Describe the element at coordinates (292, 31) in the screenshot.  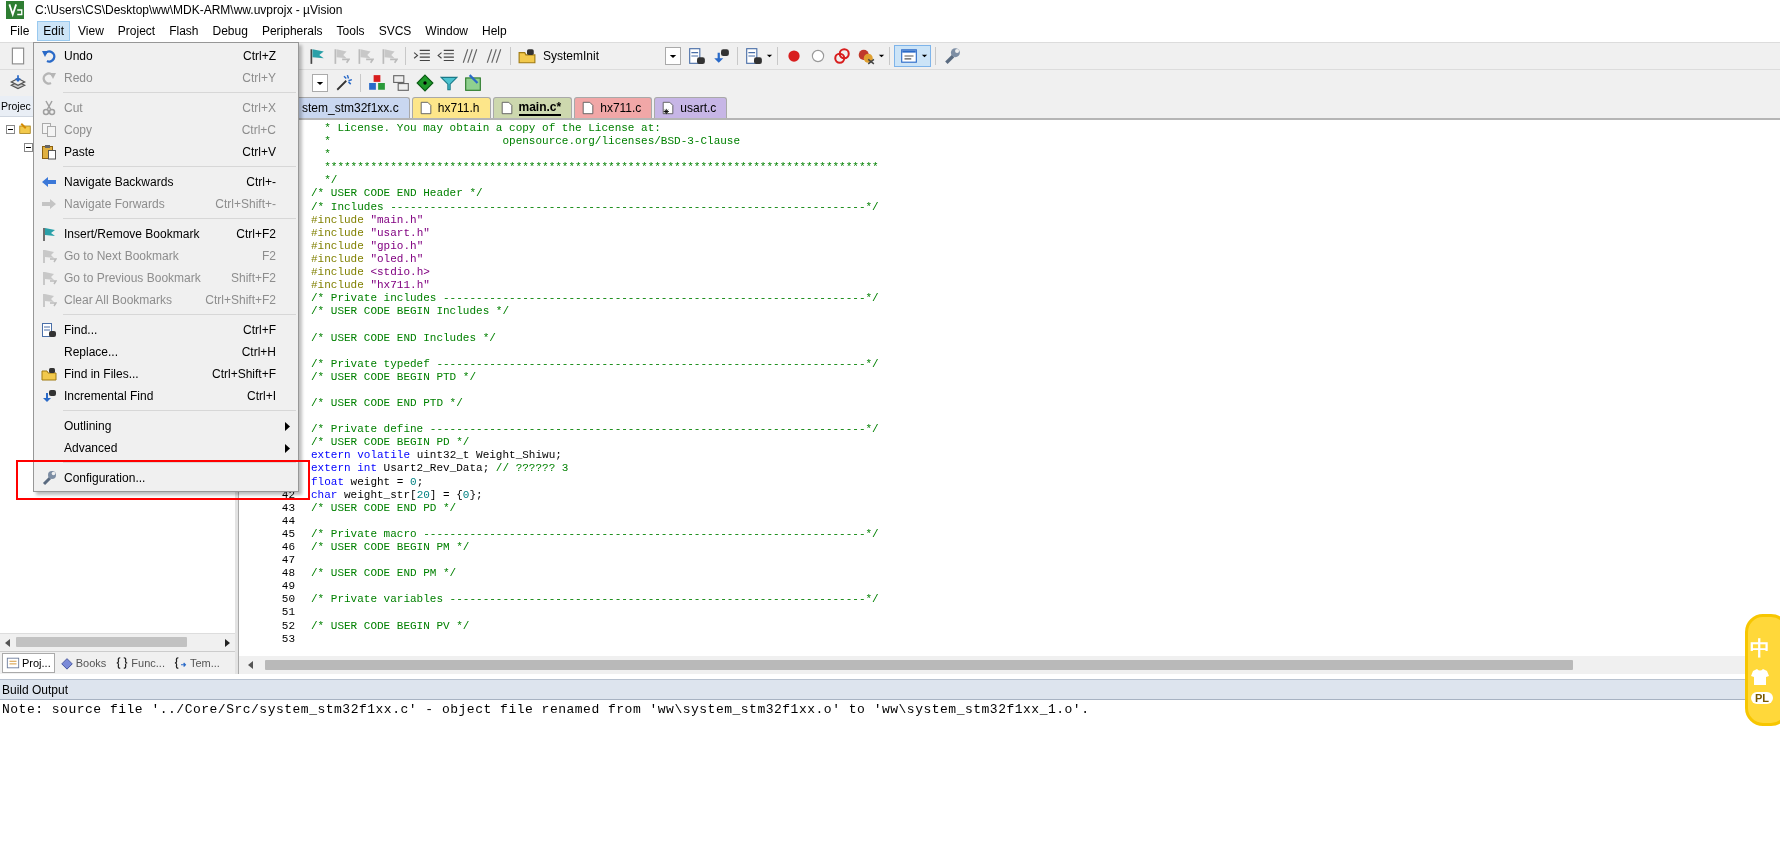
I see `menu-bar-item: Peripherals` at that location.